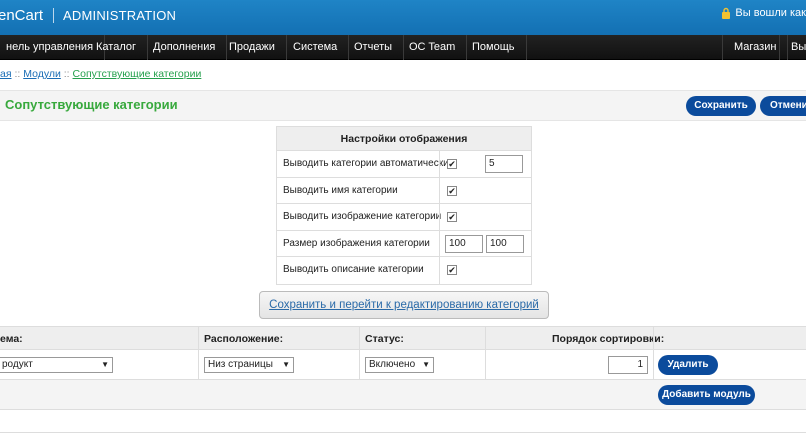  What do you see at coordinates (185, 47) in the screenshot?
I see `menu-extensions: Дополнения` at bounding box center [185, 47].